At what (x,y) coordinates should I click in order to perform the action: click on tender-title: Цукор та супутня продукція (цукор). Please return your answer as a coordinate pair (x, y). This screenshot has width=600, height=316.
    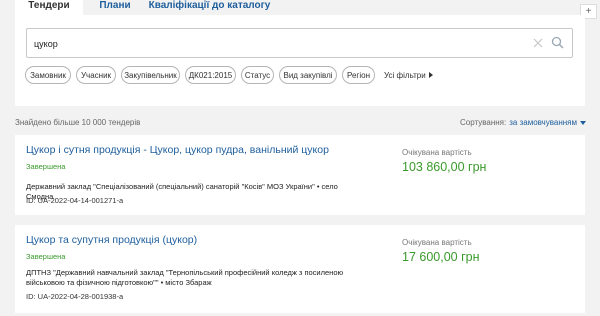
    Looking at the image, I should click on (111, 240).